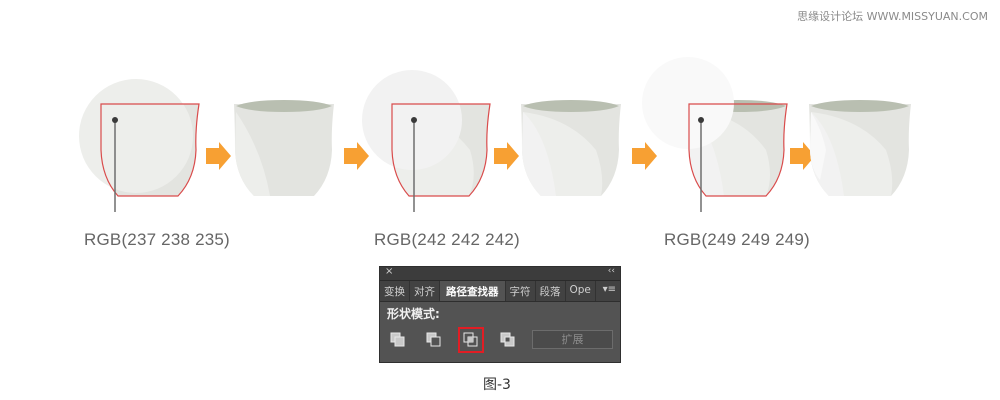 The height and width of the screenshot is (400, 1000). I want to click on tab-character: 字符, so click(521, 291).